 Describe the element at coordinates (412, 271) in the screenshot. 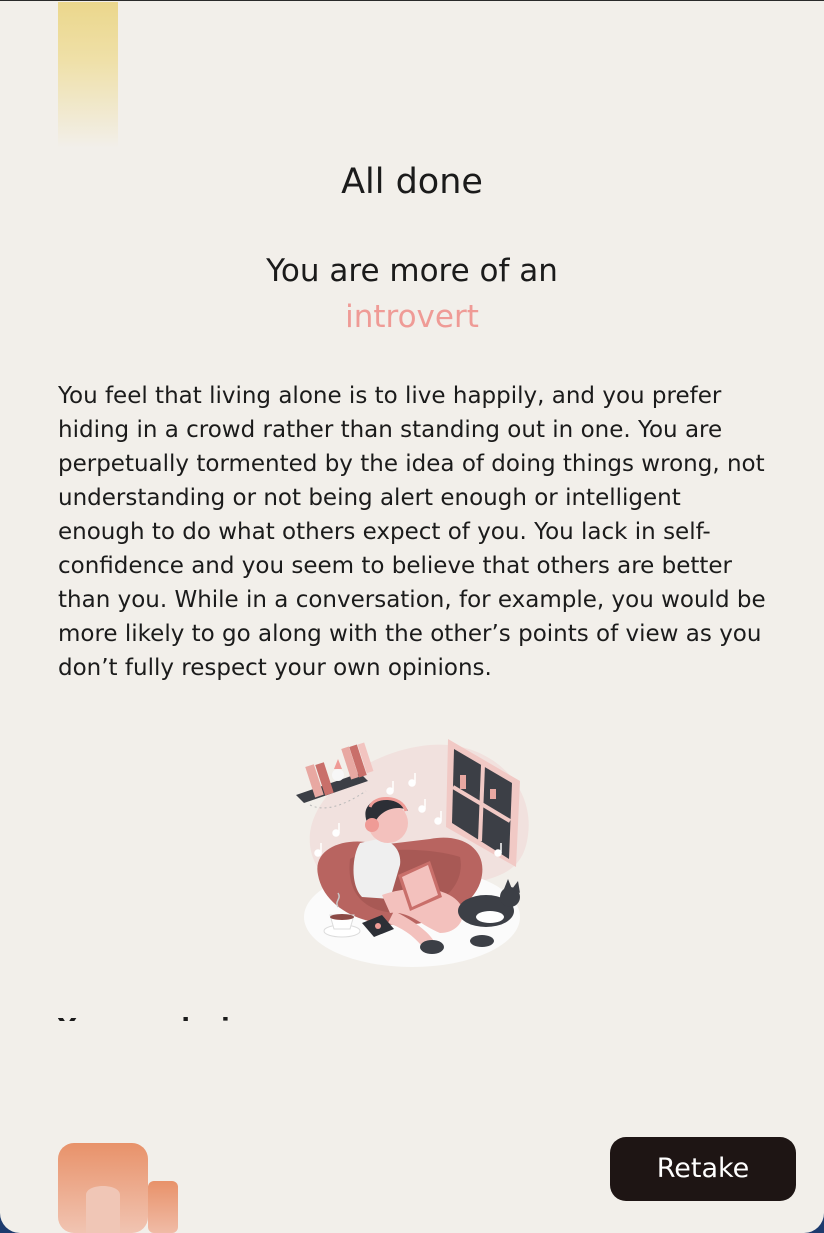

I see `result-subtitle: You are more of an` at that location.